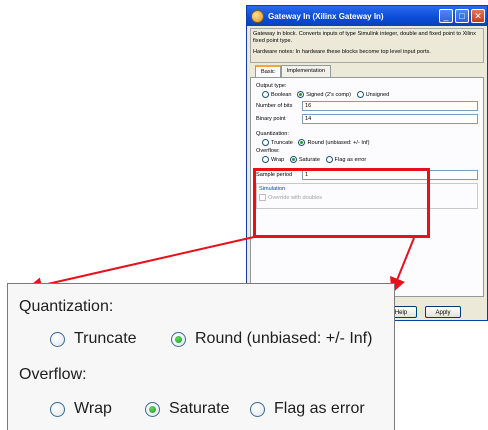 The width and height of the screenshot is (488, 430). I want to click on zoom-truncate-label: Truncate, so click(105, 338).